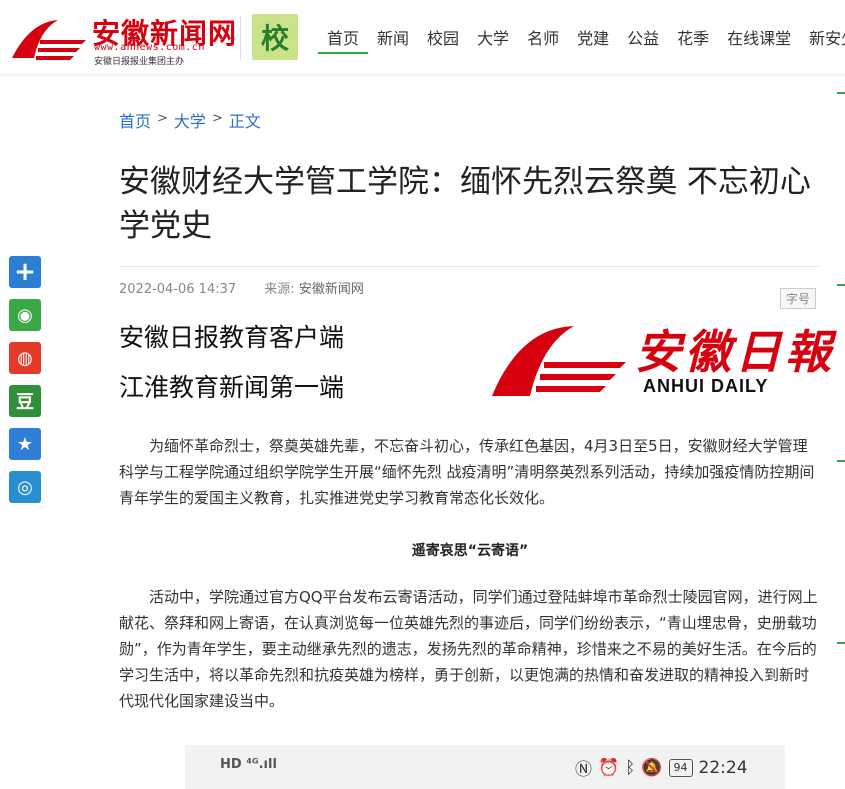 This screenshot has width=845, height=789. I want to click on publish-date: 2022-04-06 14:37, so click(178, 289).